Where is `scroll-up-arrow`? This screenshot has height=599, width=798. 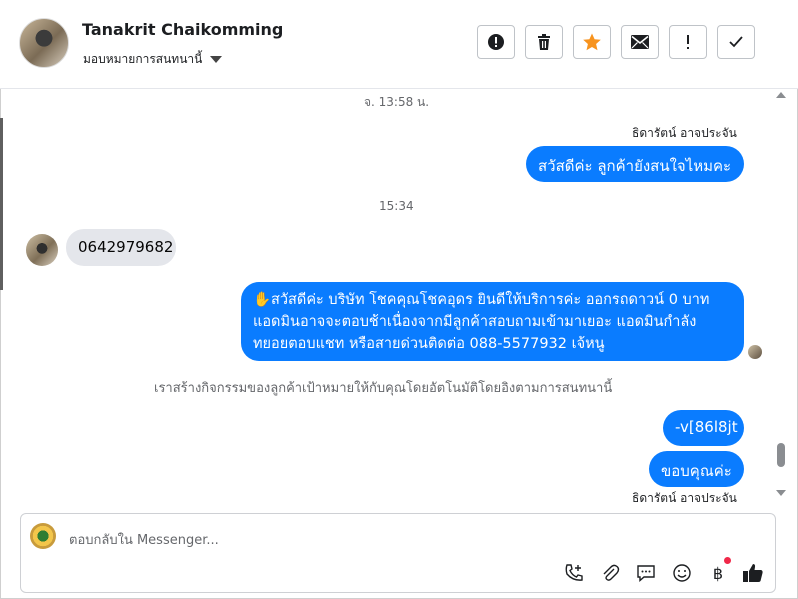 scroll-up-arrow is located at coordinates (781, 95).